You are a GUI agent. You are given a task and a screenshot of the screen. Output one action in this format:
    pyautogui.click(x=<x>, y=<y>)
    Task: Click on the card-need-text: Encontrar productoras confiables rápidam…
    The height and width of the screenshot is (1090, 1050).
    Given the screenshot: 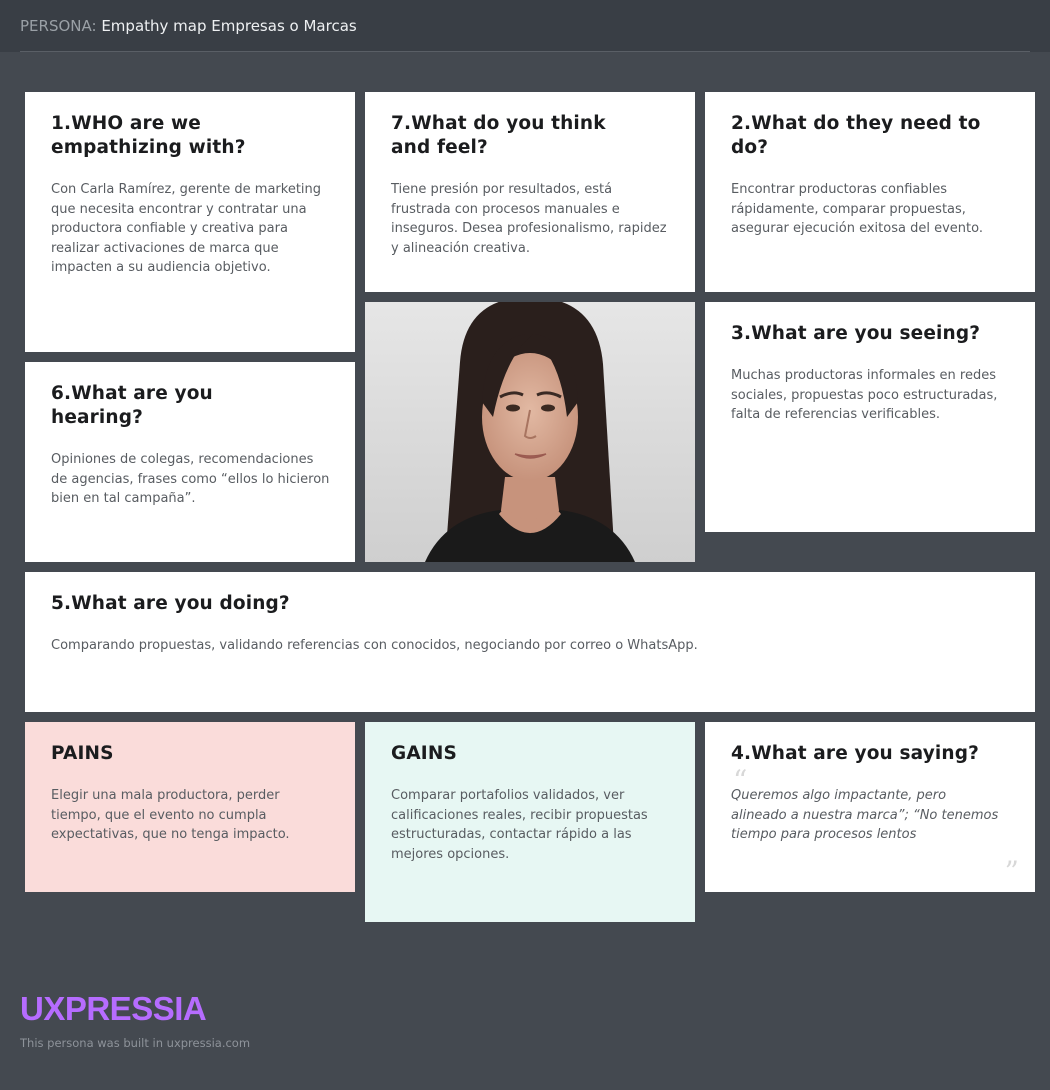 What is the action you would take?
    pyautogui.click(x=857, y=209)
    